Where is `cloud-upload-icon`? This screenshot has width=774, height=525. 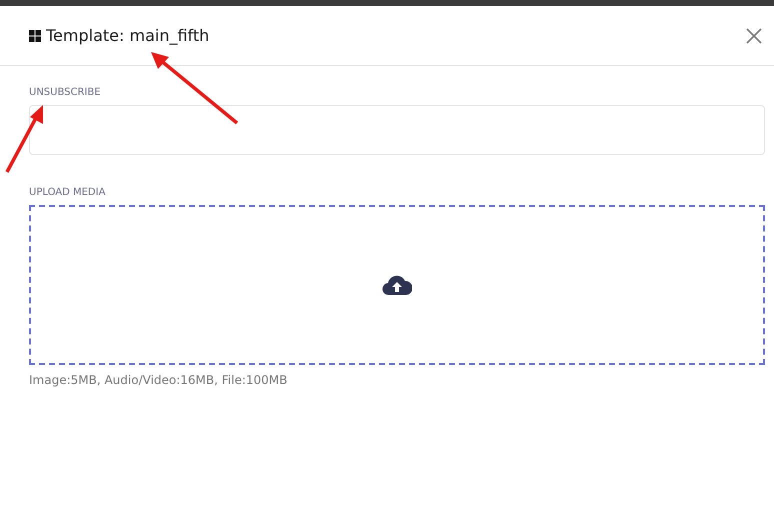
cloud-upload-icon is located at coordinates (397, 285).